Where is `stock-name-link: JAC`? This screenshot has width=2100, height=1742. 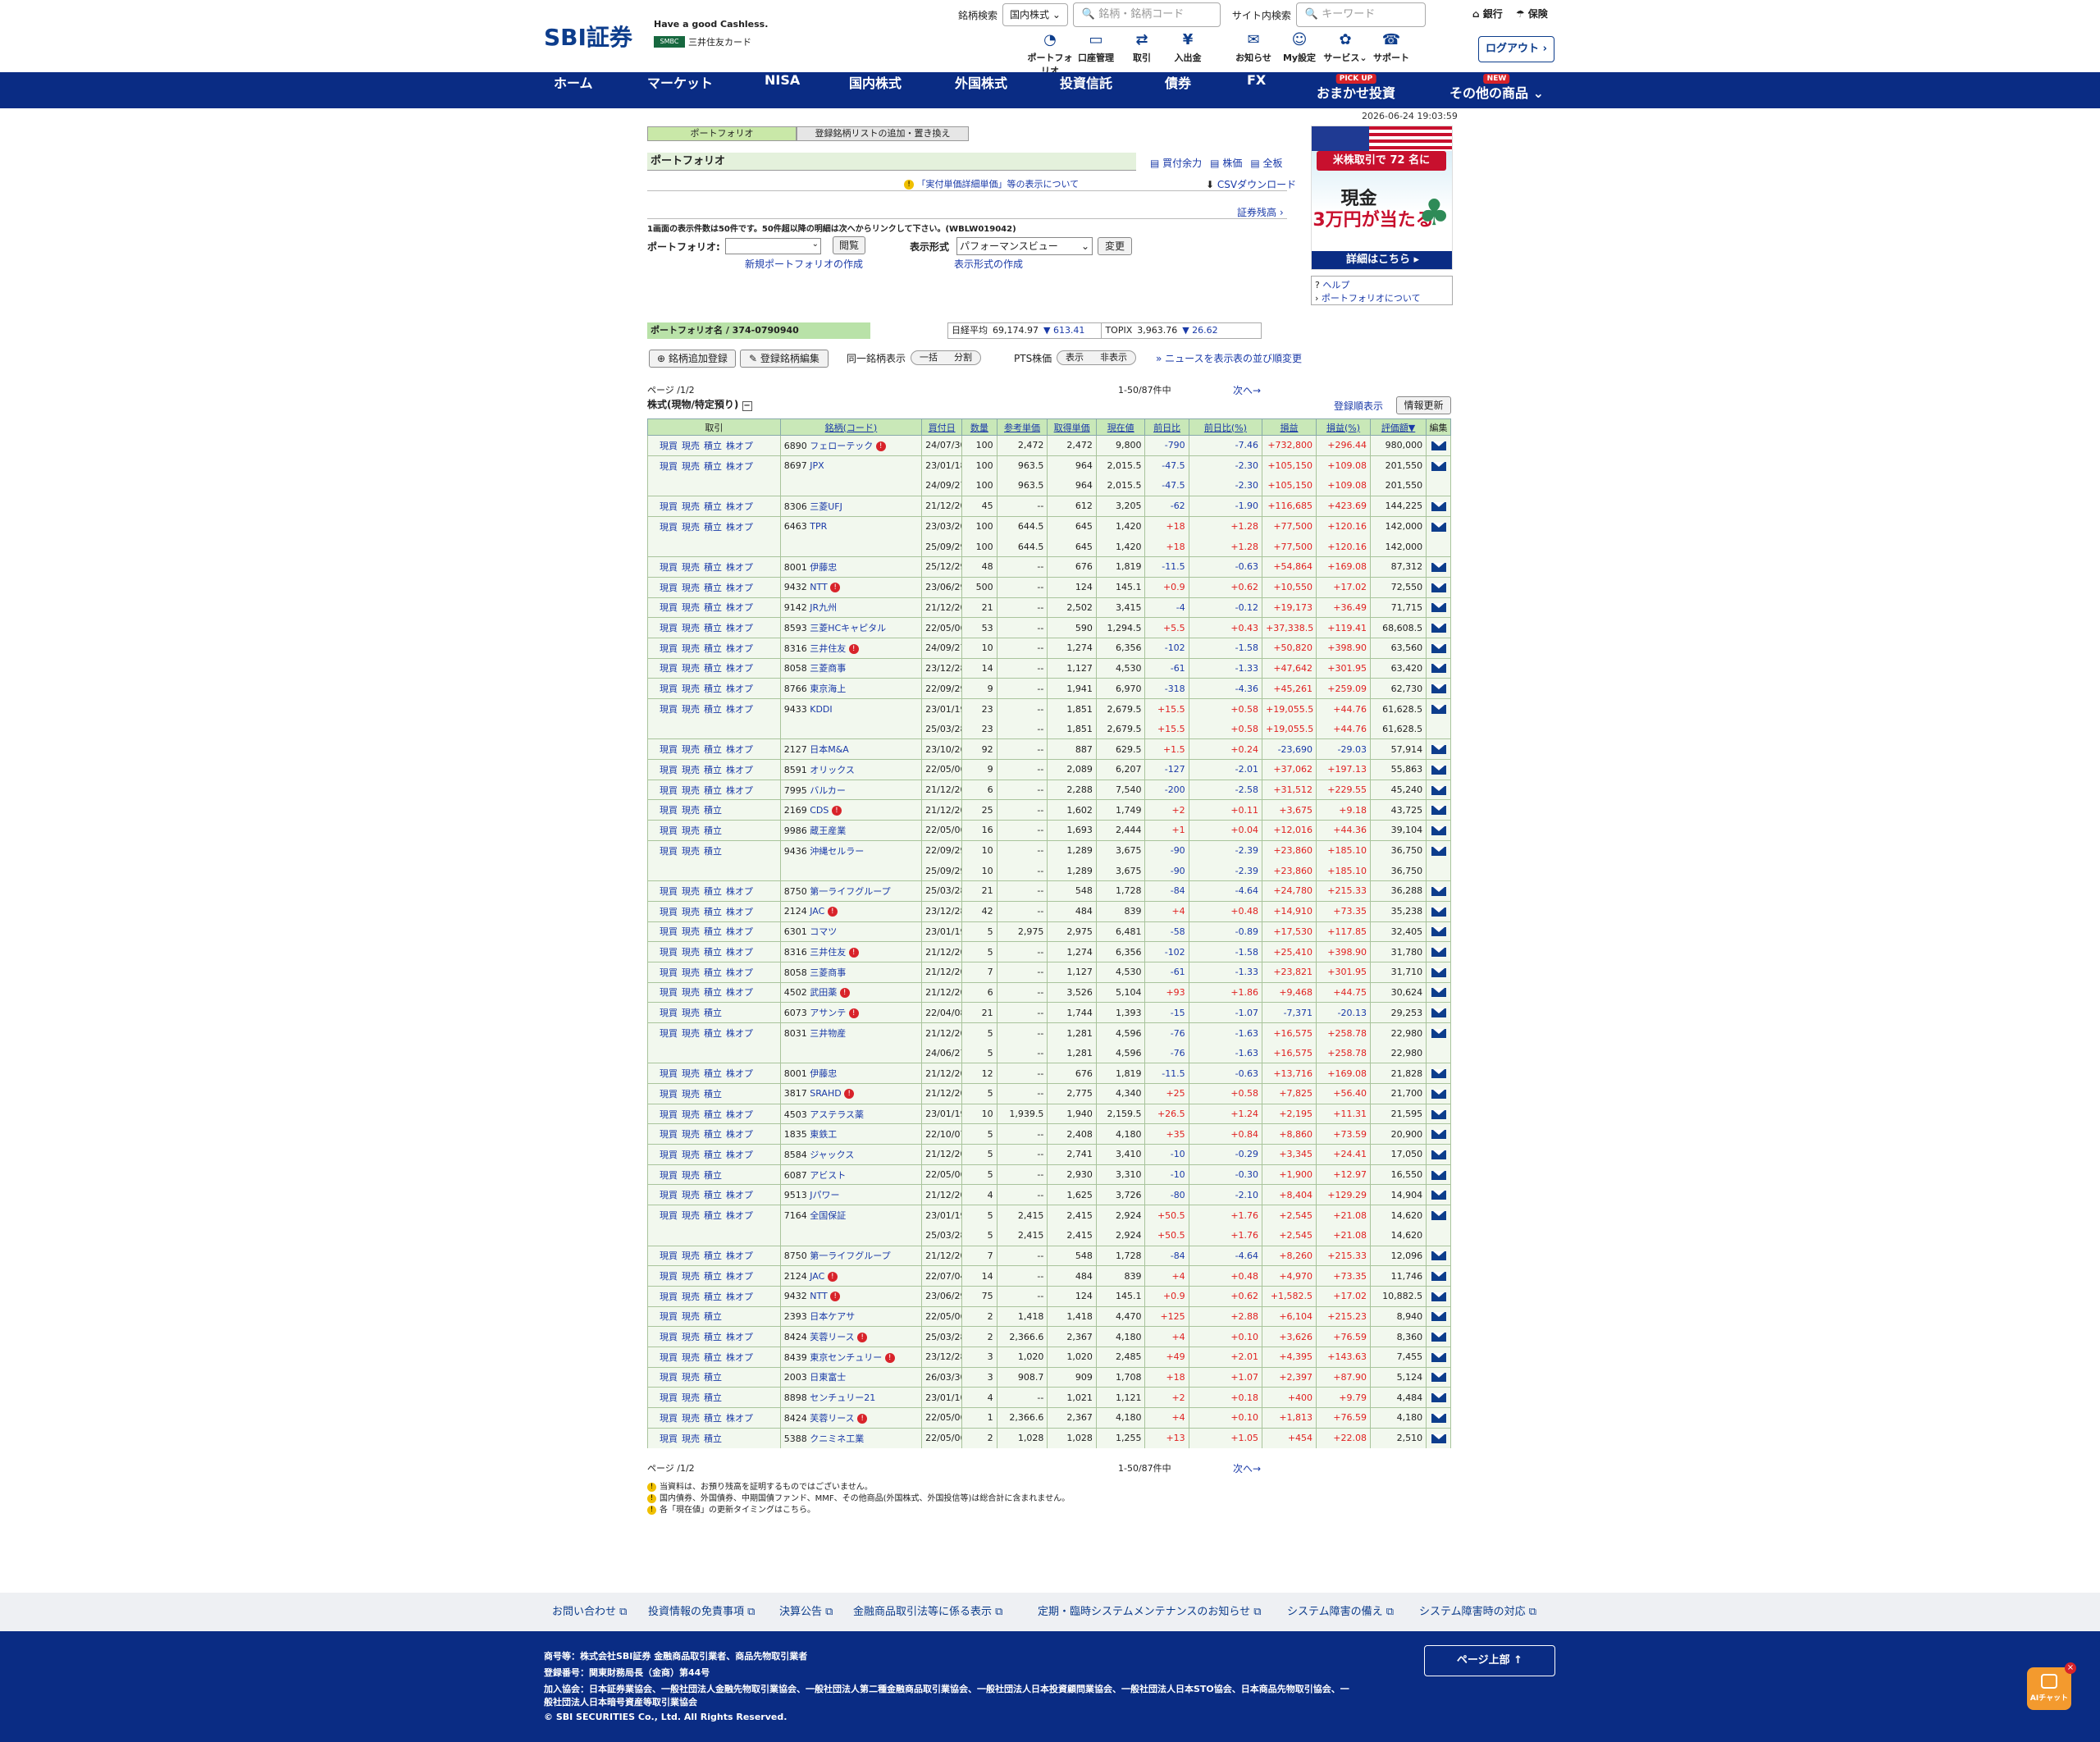 stock-name-link: JAC is located at coordinates (817, 911).